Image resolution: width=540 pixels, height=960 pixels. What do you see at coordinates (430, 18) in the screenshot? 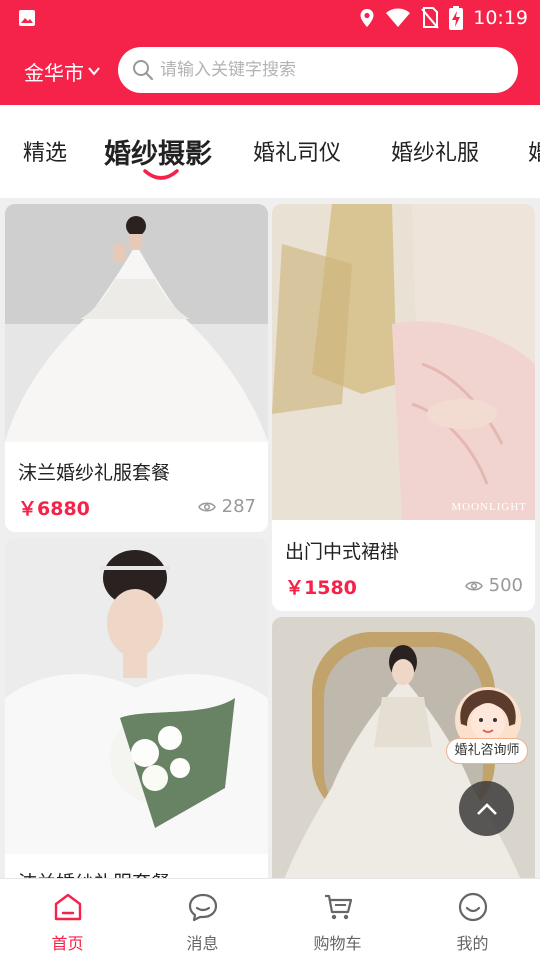
I see `no-sim-icon` at bounding box center [430, 18].